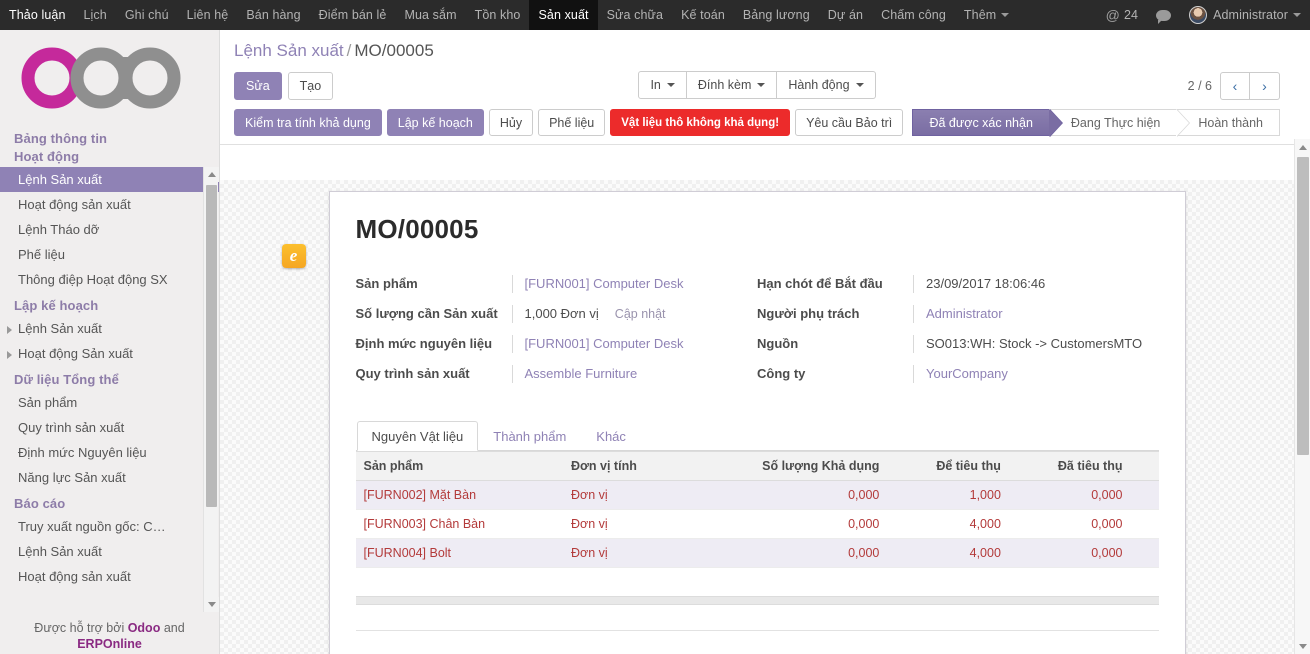  I want to click on app-menu-1: Thảo luận, so click(37, 15).